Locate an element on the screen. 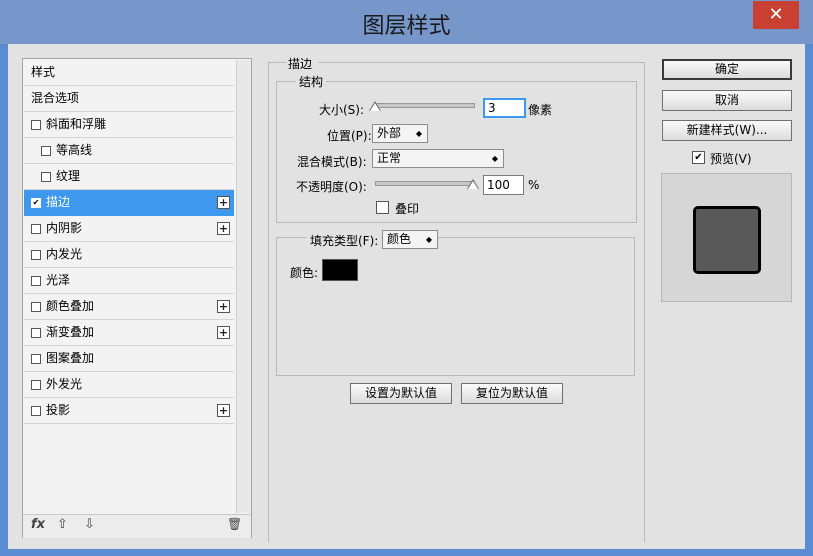 The image size is (813, 556). style-item: 内阴影 + is located at coordinates (129, 229).